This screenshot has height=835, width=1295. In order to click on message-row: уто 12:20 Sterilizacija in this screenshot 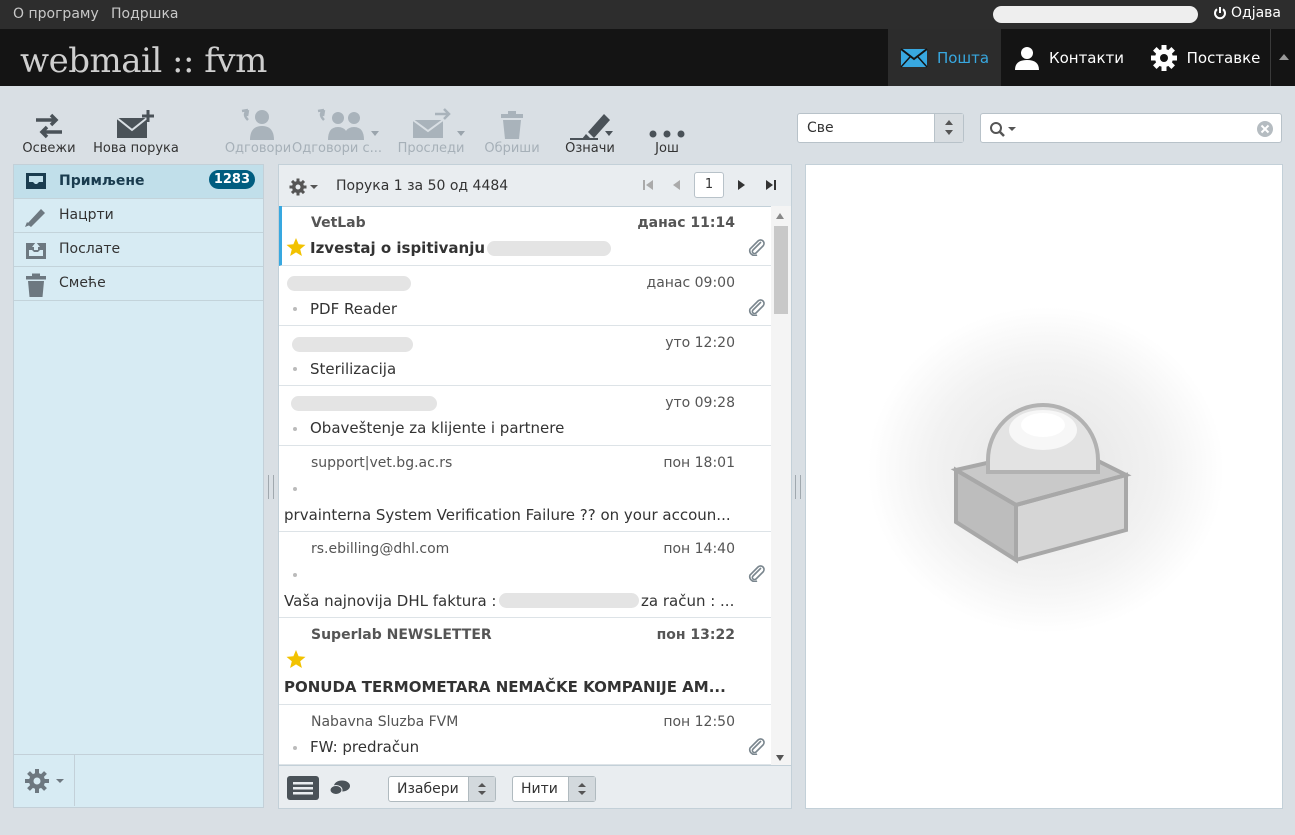, I will do `click(525, 356)`.